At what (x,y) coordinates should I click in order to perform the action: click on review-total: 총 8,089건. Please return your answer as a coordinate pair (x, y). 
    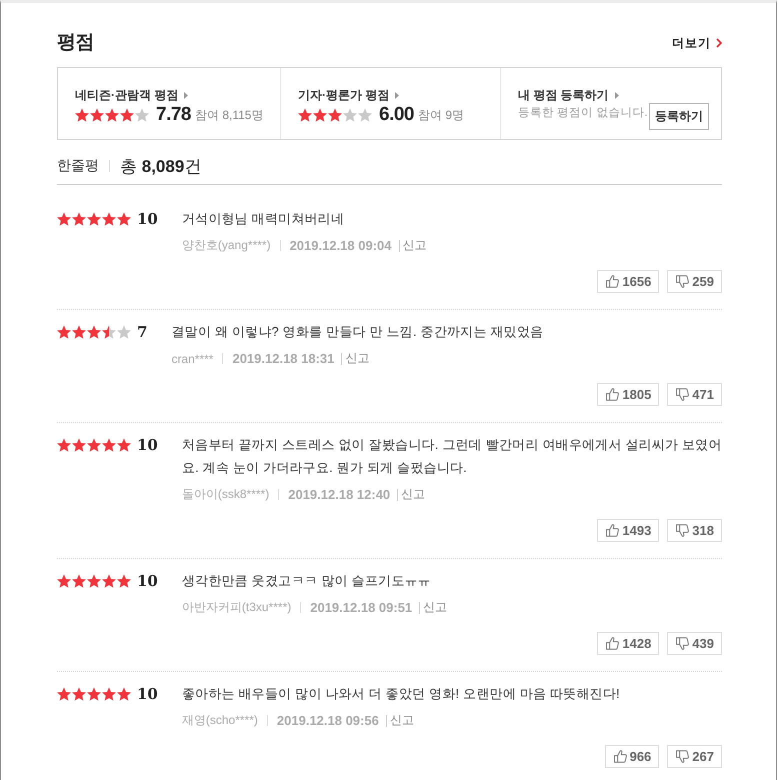
    Looking at the image, I should click on (161, 167).